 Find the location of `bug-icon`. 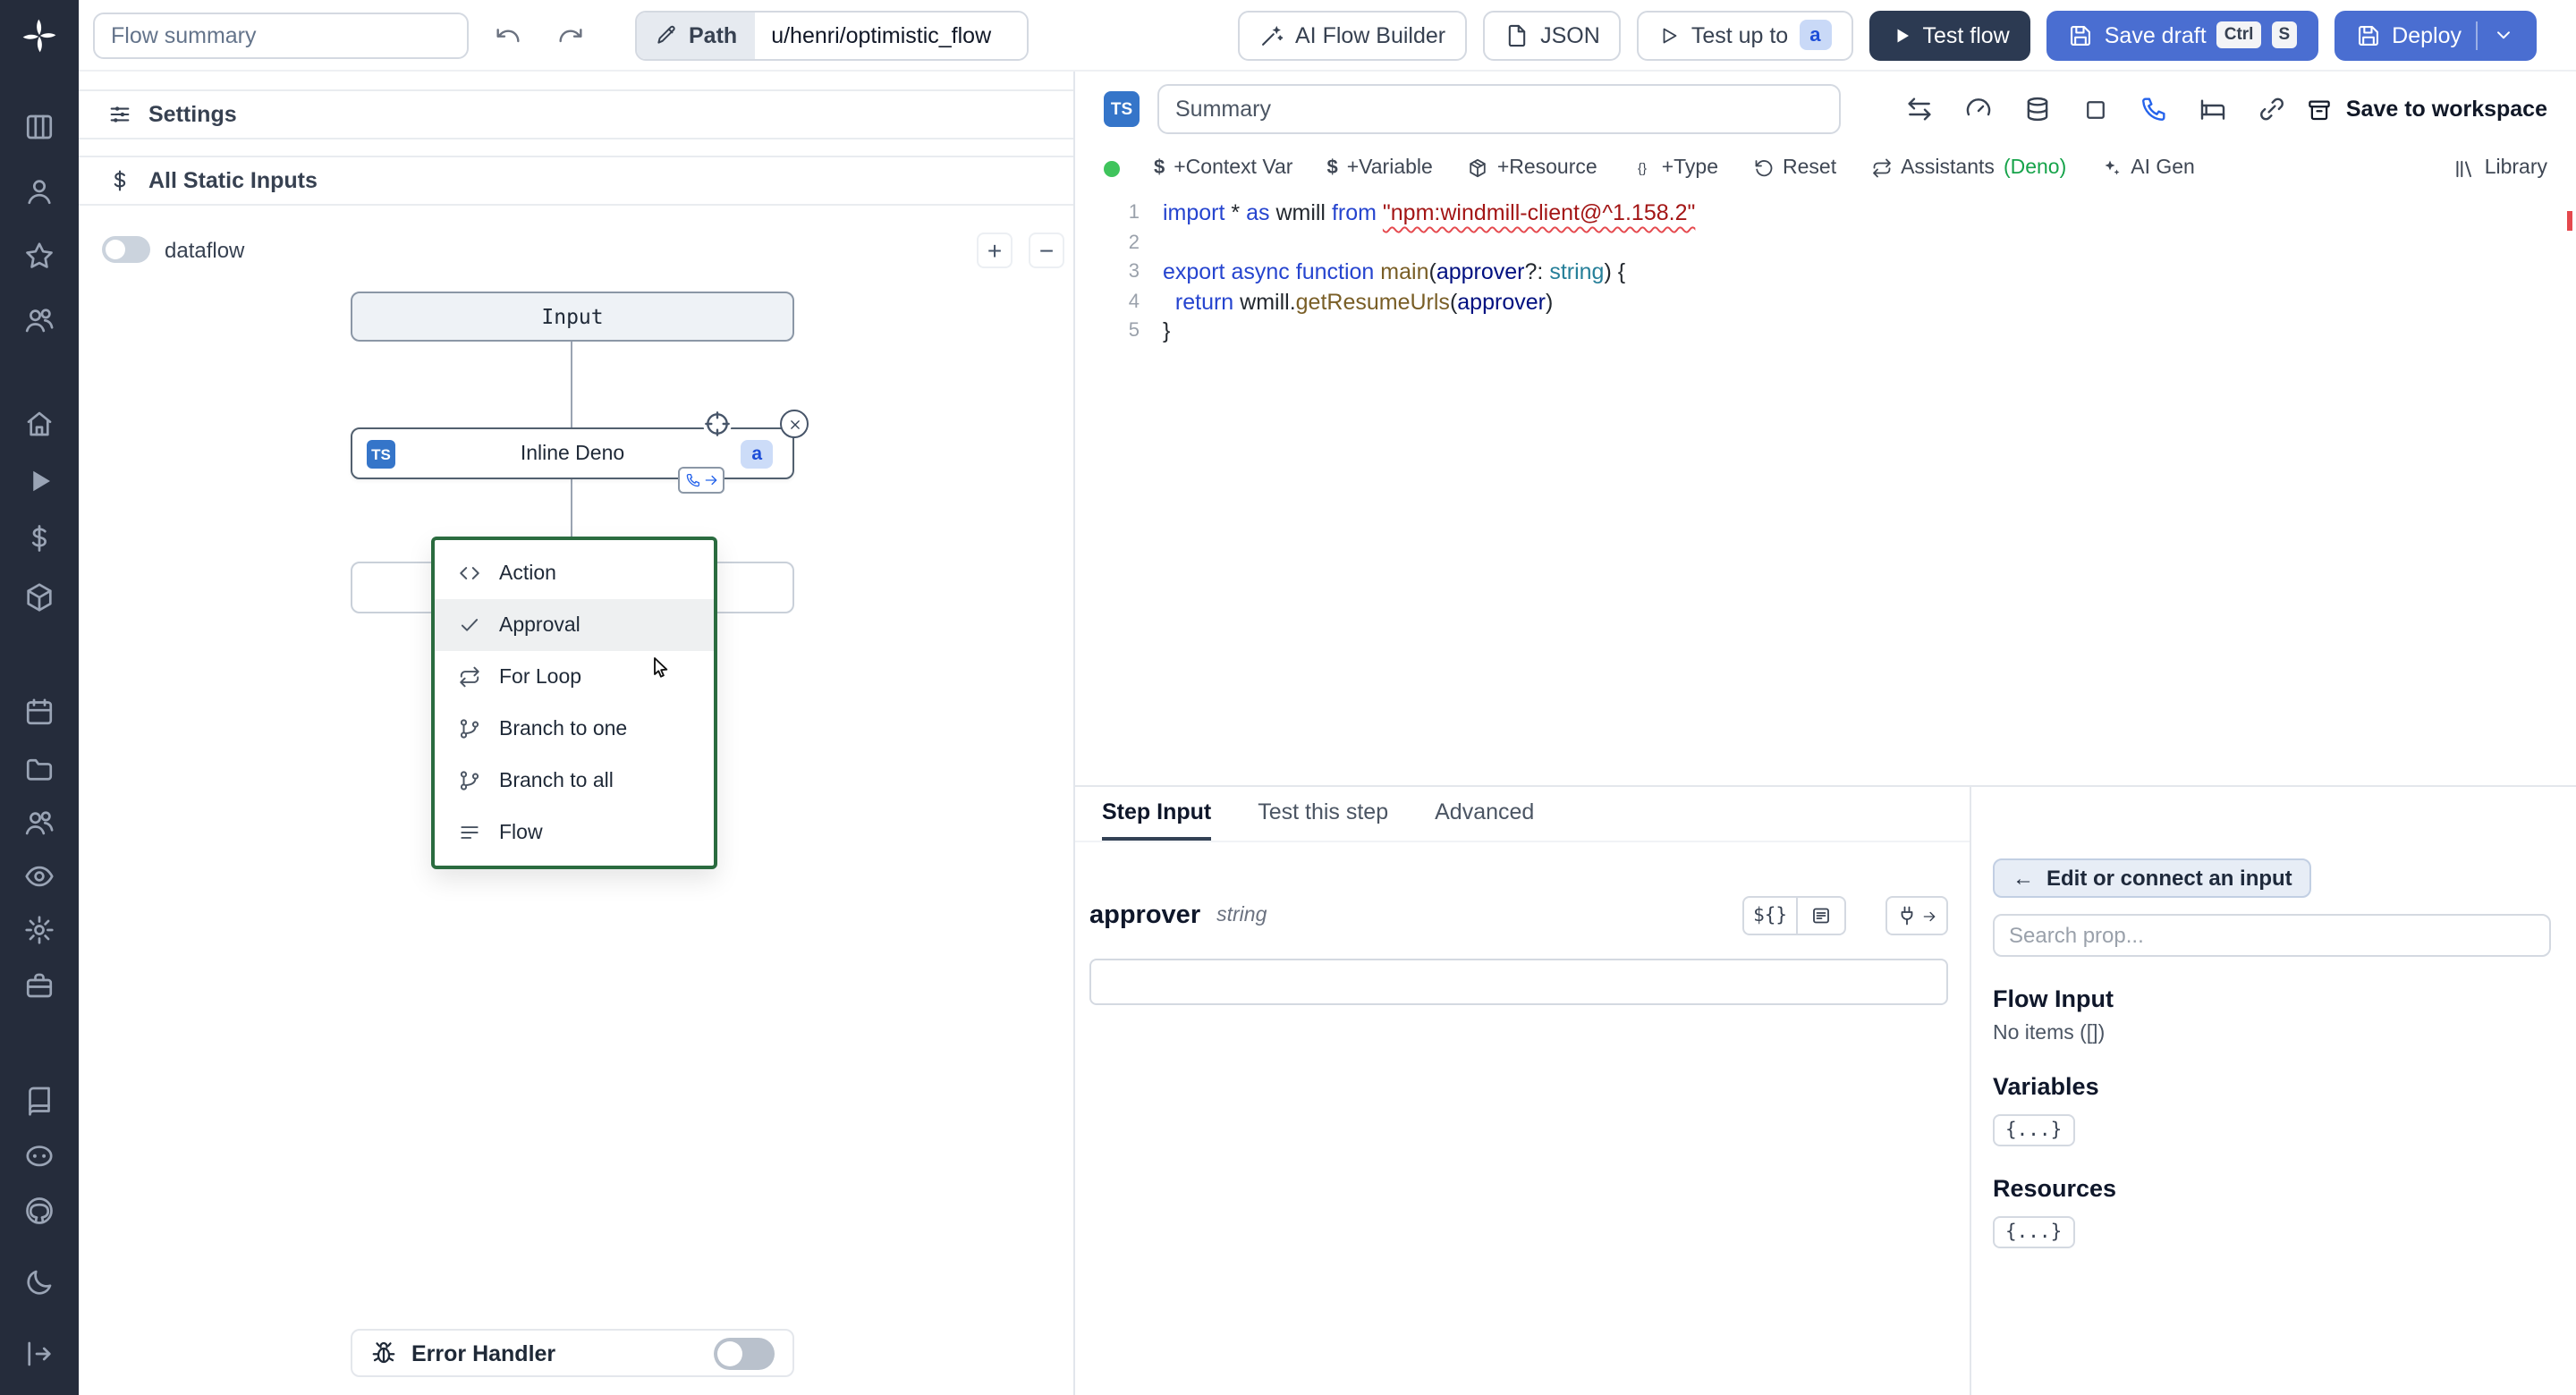

bug-icon is located at coordinates (383, 1353).